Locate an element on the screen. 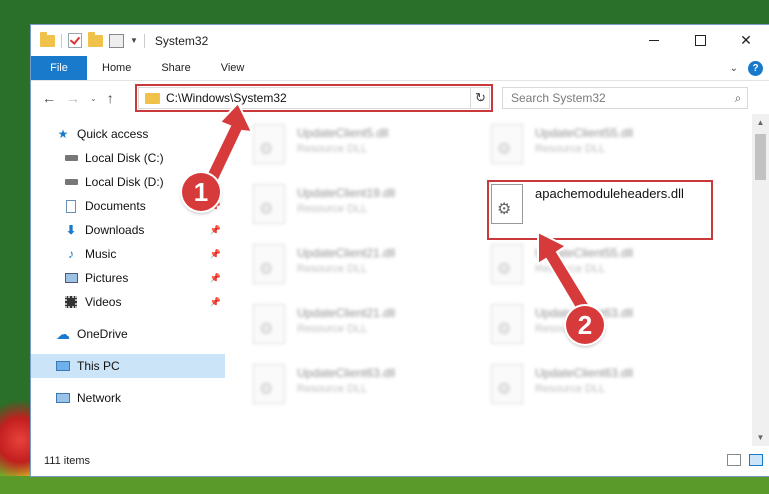 Image resolution: width=769 pixels, height=494 pixels. download-icon: ⬇ is located at coordinates (71, 230).